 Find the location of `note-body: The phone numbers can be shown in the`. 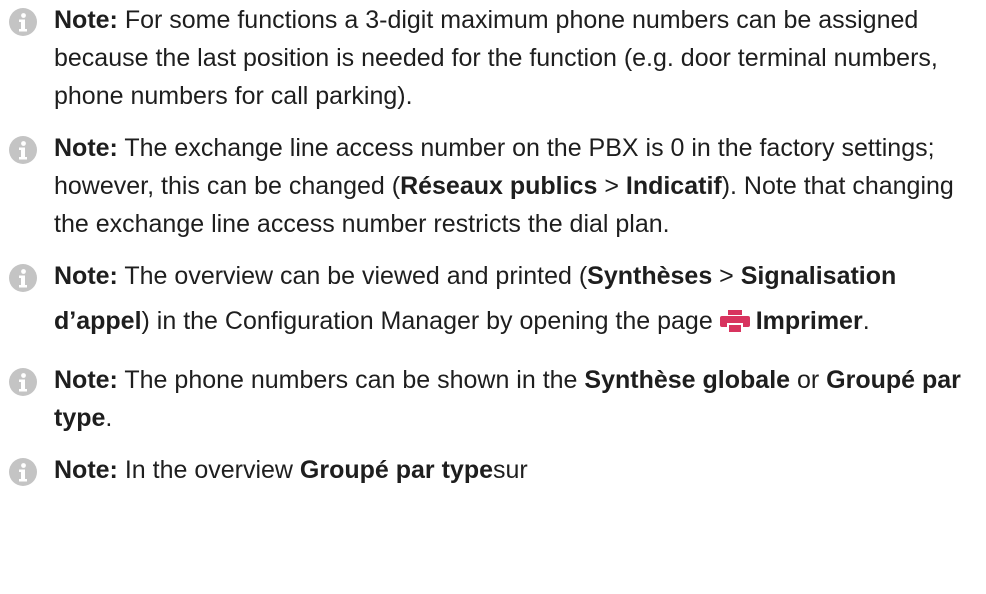

note-body: The phone numbers can be shown in the is located at coordinates (351, 380).